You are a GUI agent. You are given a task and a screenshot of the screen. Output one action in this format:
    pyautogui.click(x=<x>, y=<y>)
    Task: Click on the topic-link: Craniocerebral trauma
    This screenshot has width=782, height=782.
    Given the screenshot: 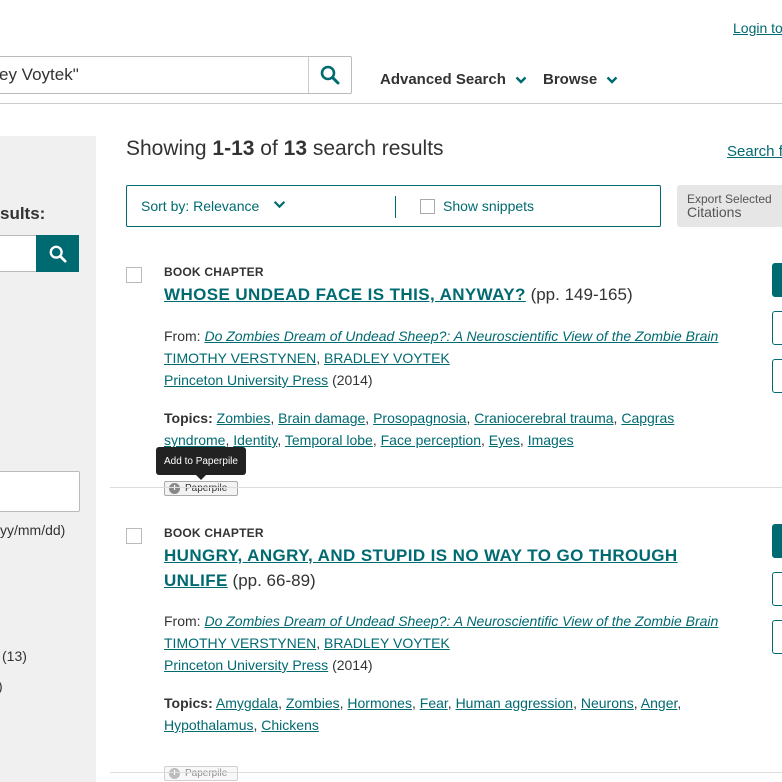 What is the action you would take?
    pyautogui.click(x=543, y=418)
    